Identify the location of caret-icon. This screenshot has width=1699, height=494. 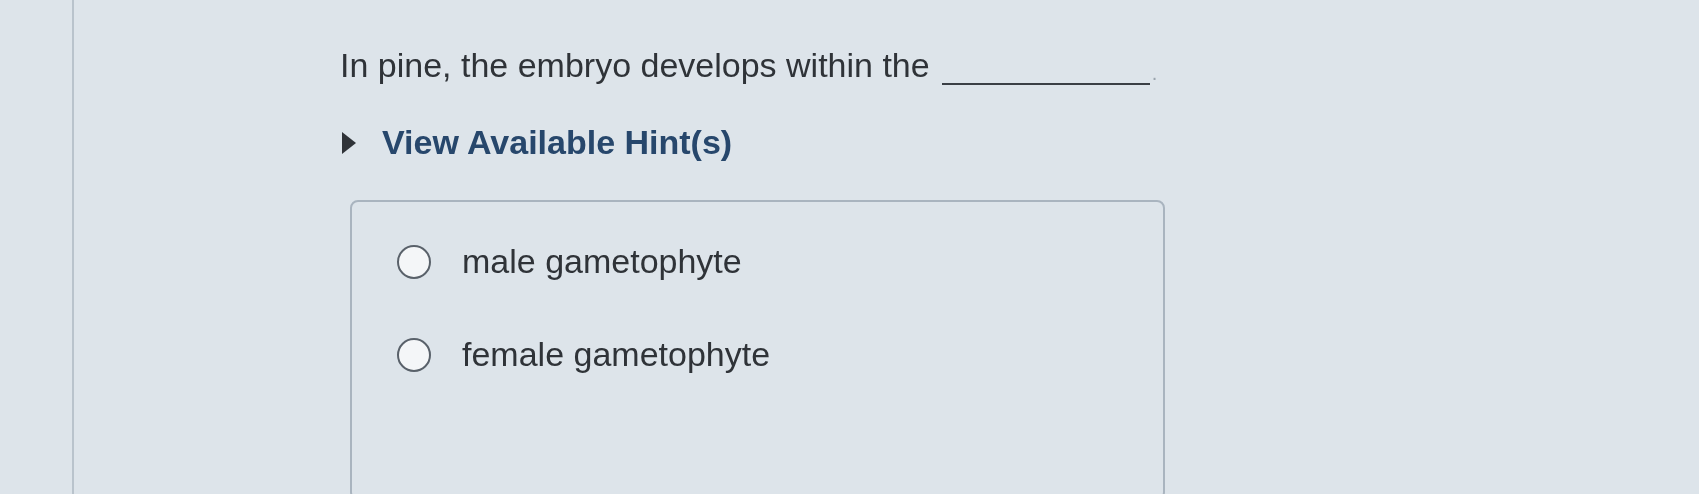
(348, 142).